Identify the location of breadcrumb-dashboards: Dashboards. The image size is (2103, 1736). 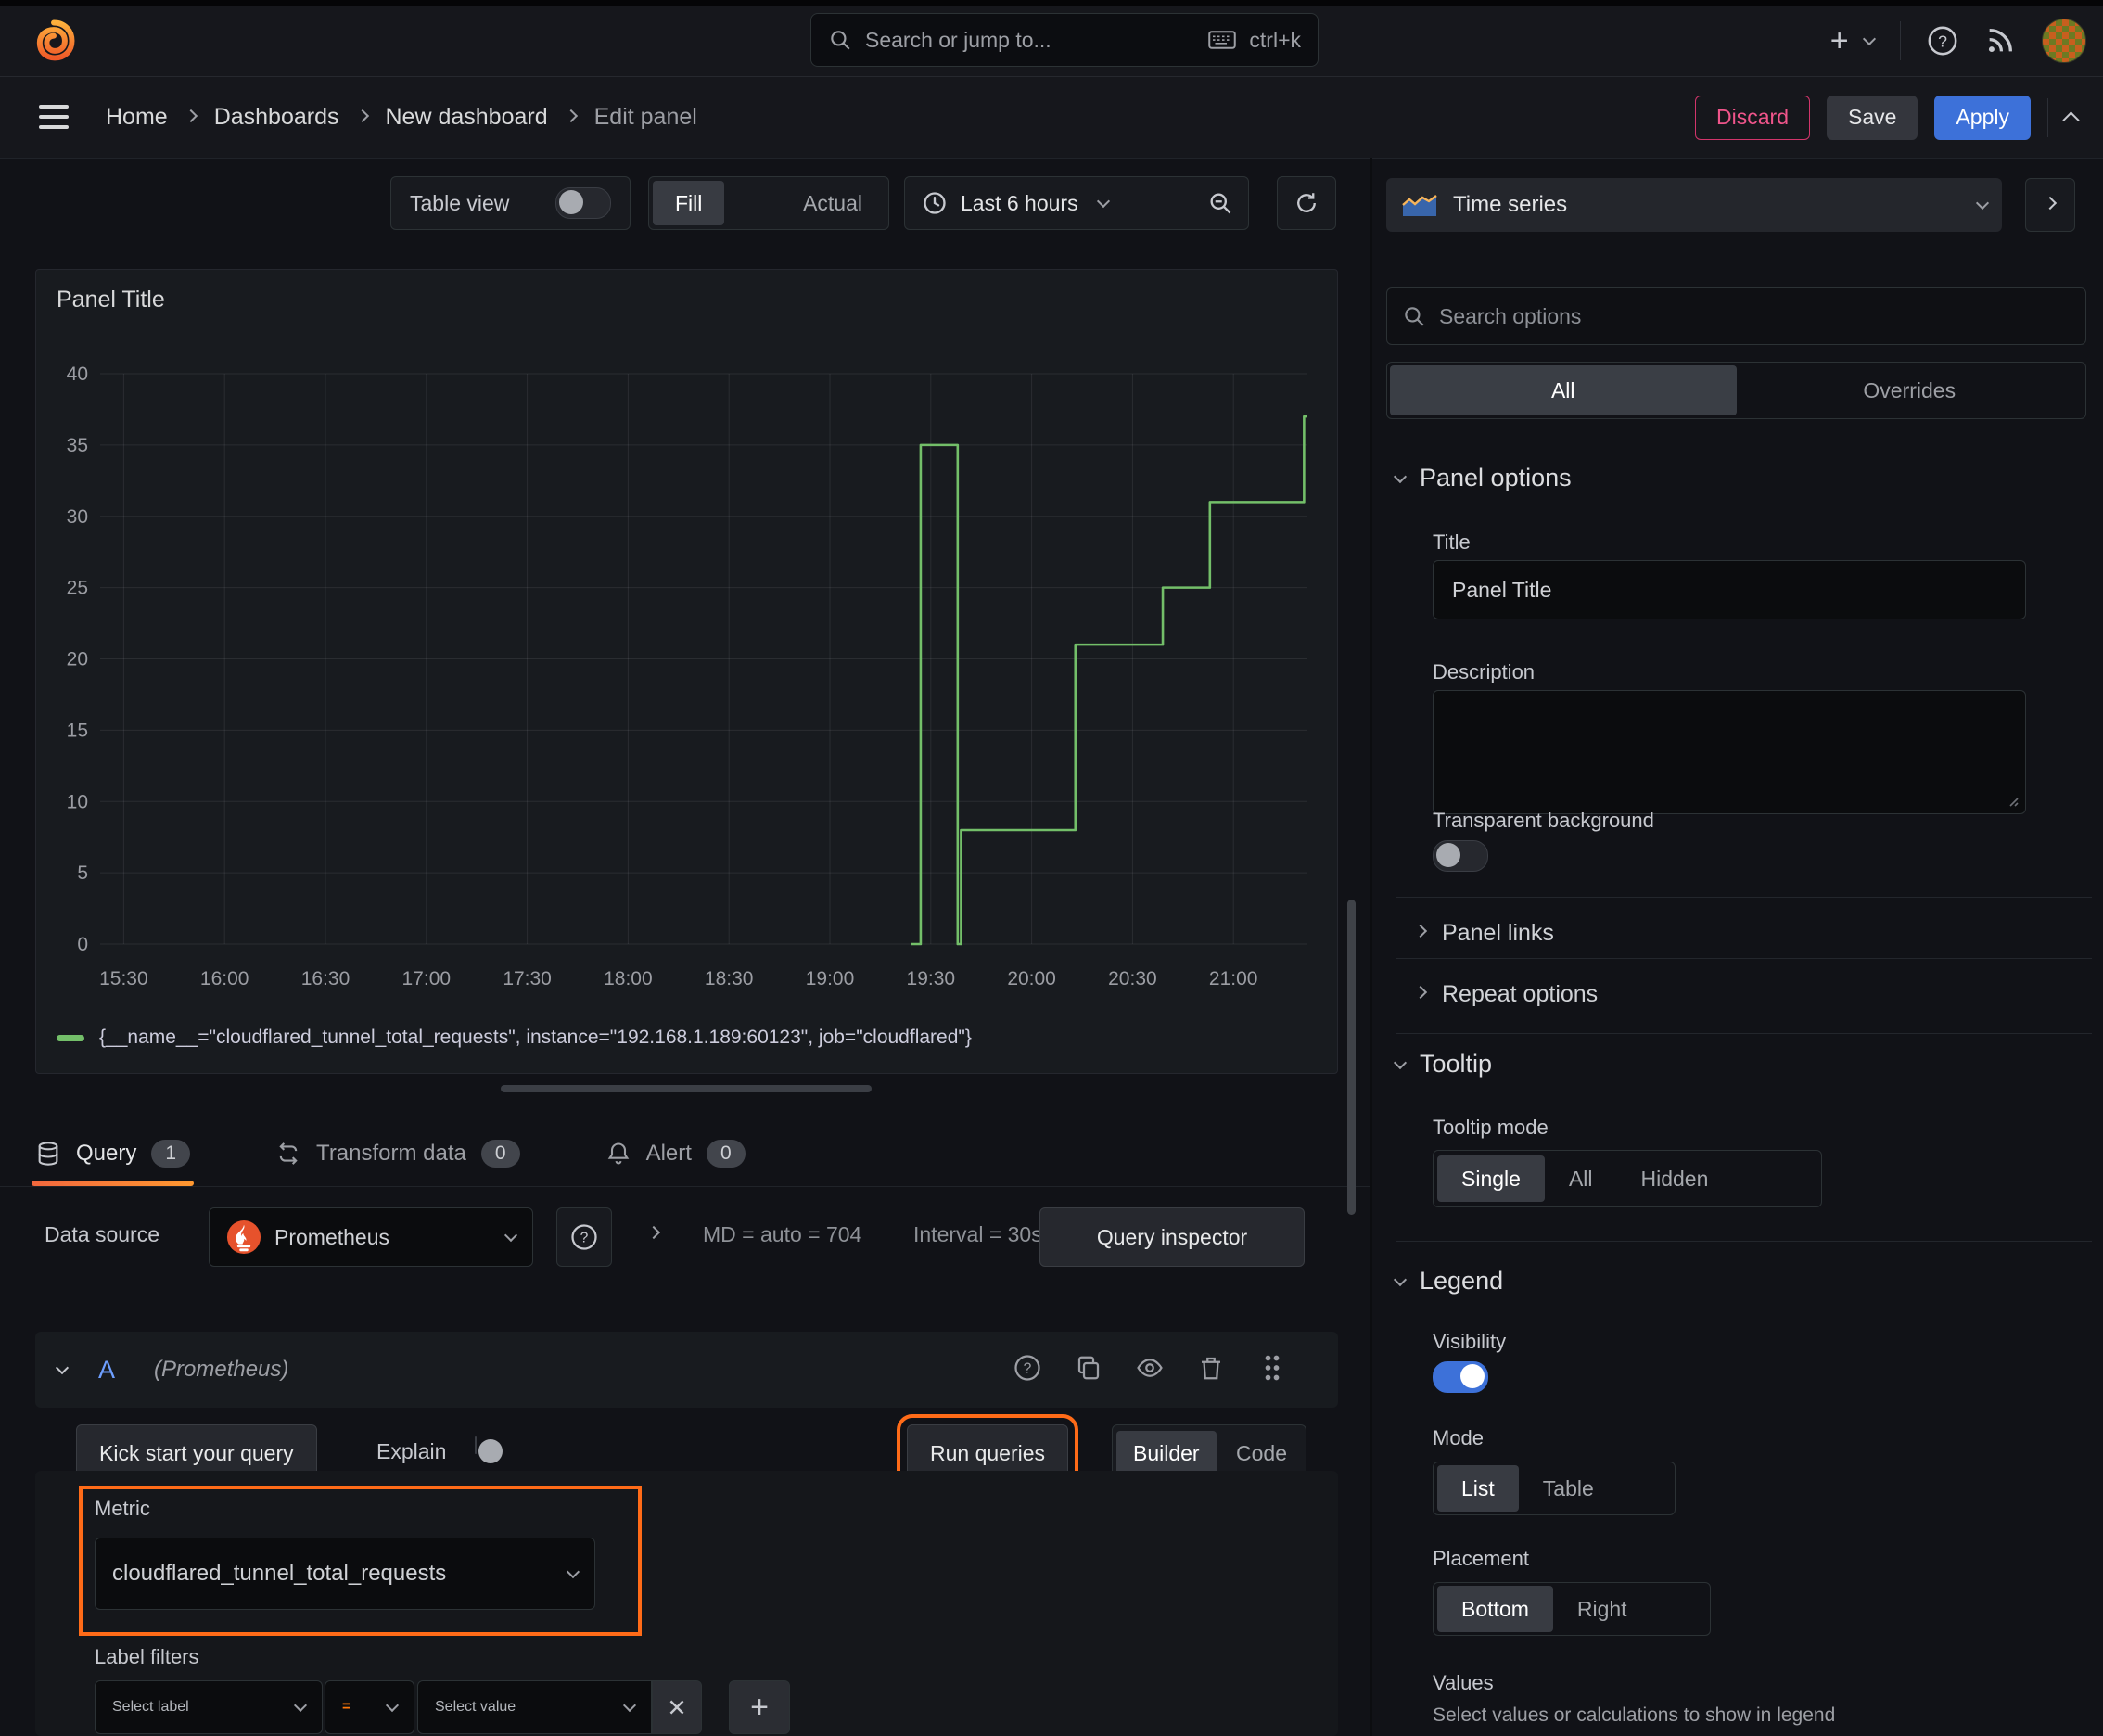
(276, 117).